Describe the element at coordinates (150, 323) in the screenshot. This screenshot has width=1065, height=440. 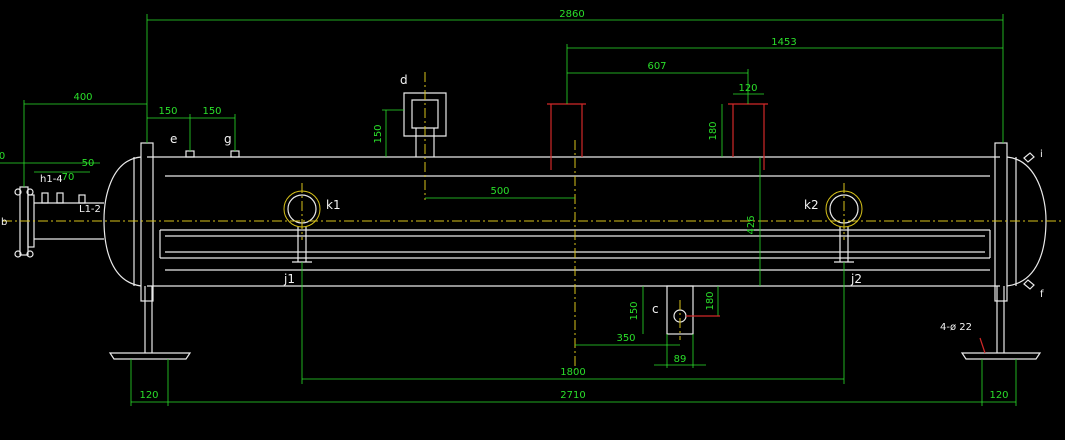
I see `left-support` at that location.